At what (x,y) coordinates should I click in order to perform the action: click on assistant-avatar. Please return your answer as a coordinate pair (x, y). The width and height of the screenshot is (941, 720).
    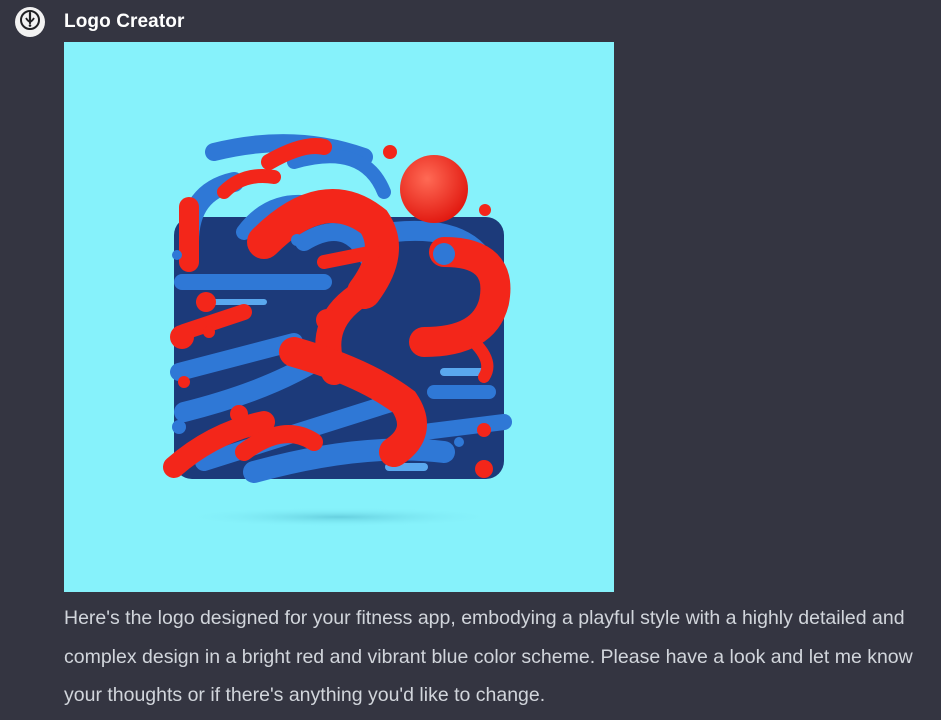
    Looking at the image, I should click on (30, 22).